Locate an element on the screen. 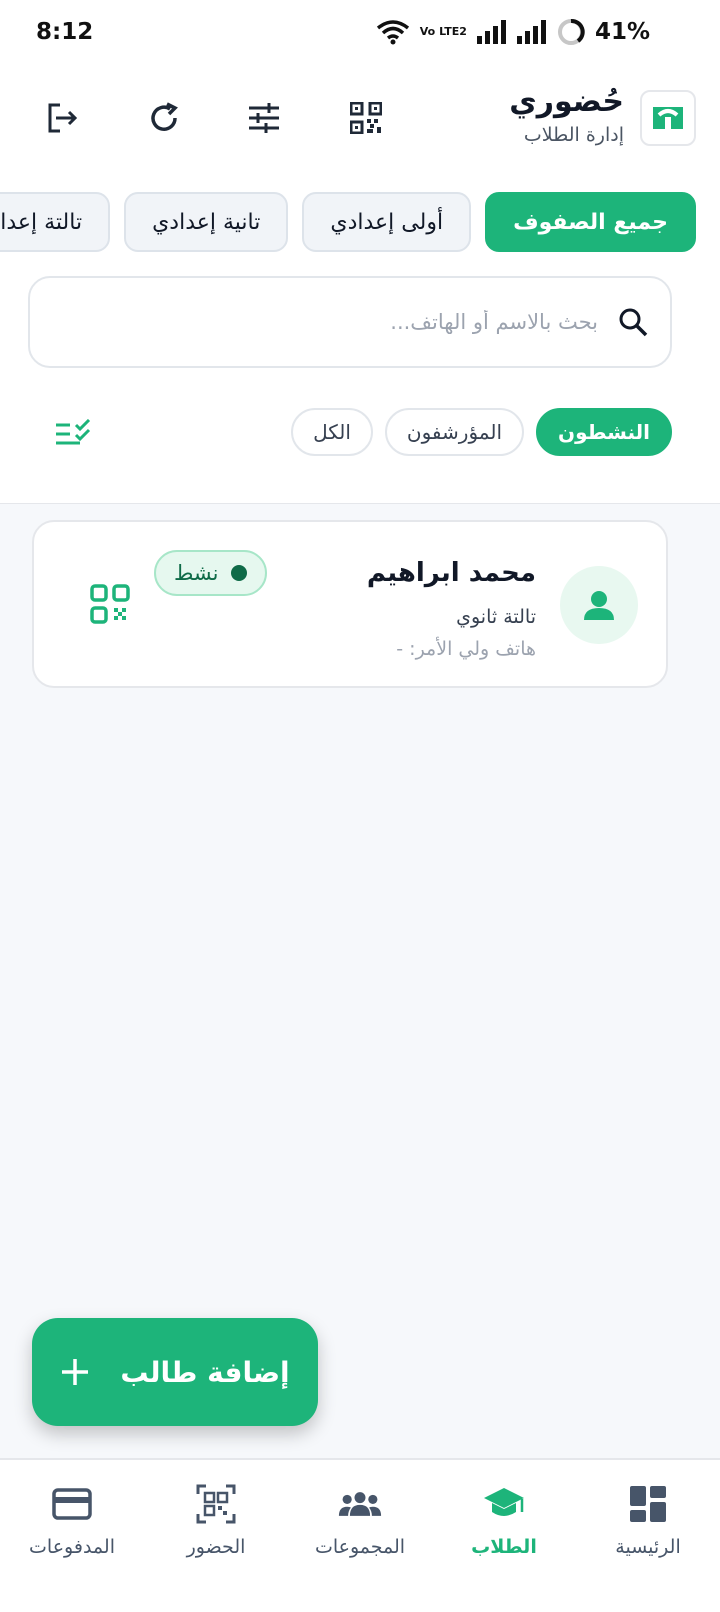  add-student-button: إضافة طالب is located at coordinates (175, 1372).